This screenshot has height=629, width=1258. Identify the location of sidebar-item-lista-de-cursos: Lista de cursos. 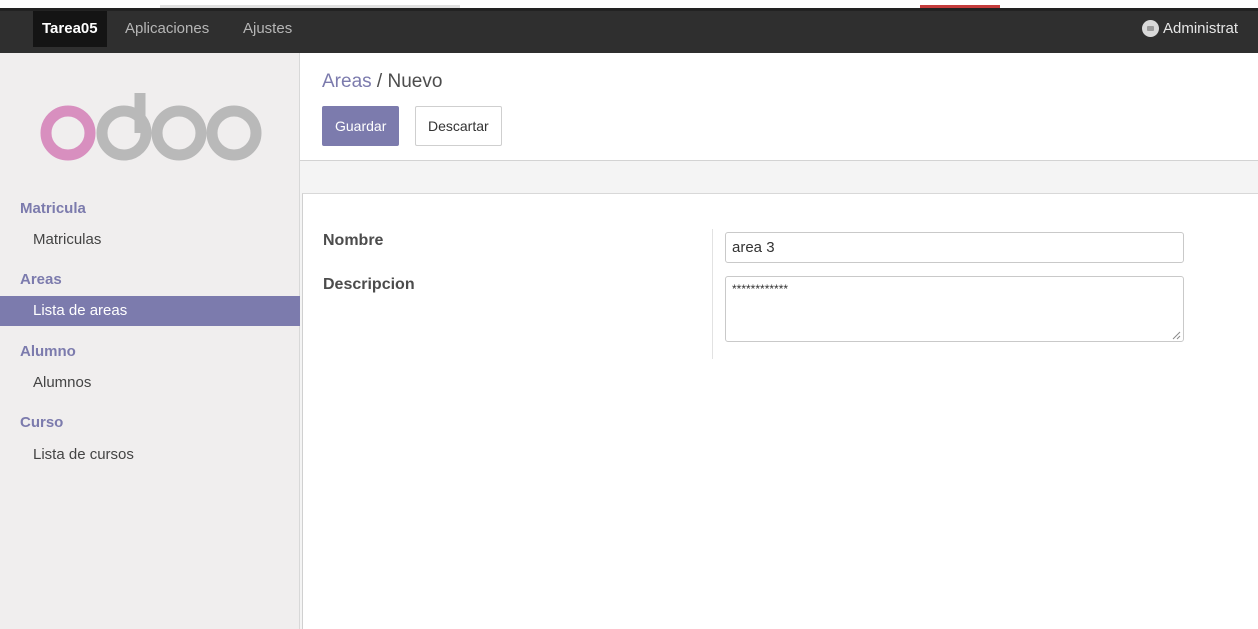
(150, 455).